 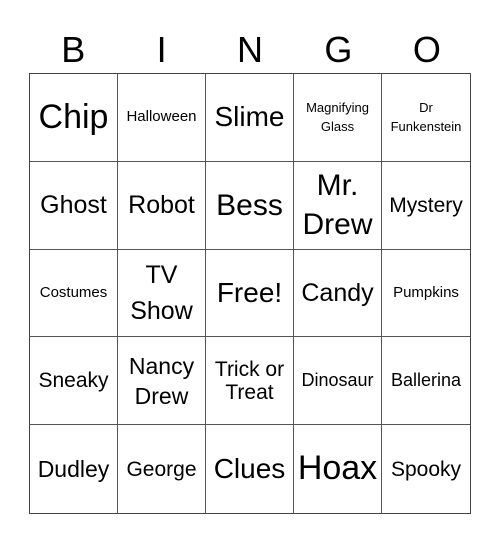 I want to click on bingo-cell: TV Show, so click(x=162, y=293).